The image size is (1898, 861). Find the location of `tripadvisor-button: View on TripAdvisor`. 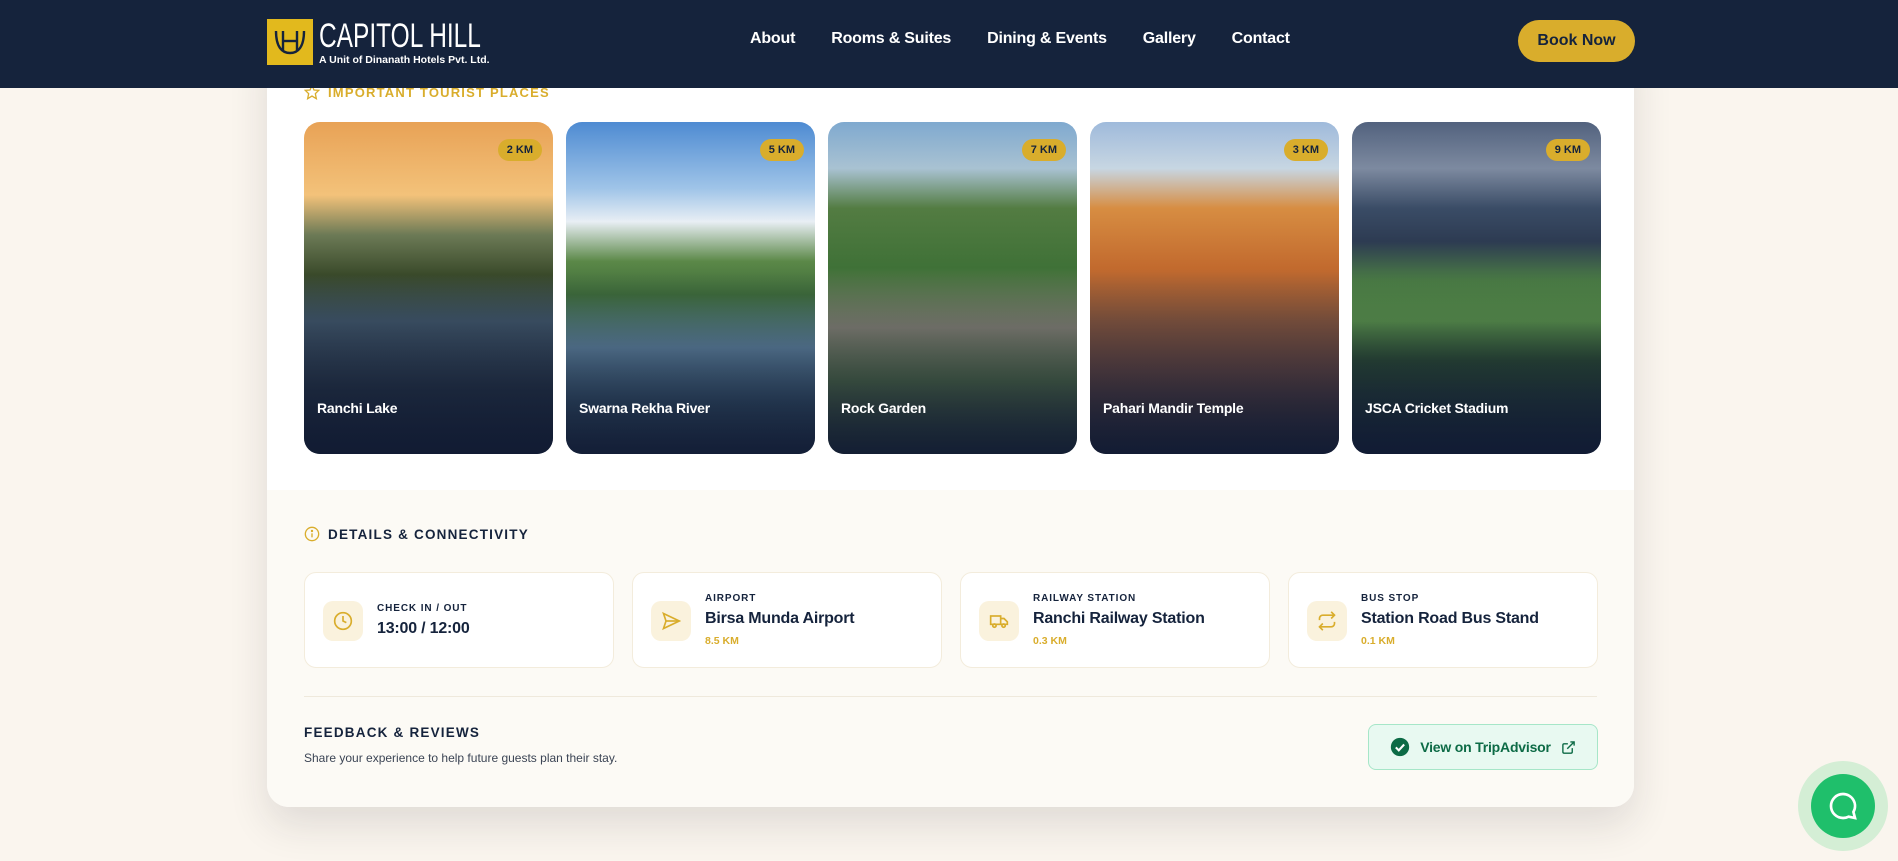

tripadvisor-button: View on TripAdvisor is located at coordinates (1483, 747).